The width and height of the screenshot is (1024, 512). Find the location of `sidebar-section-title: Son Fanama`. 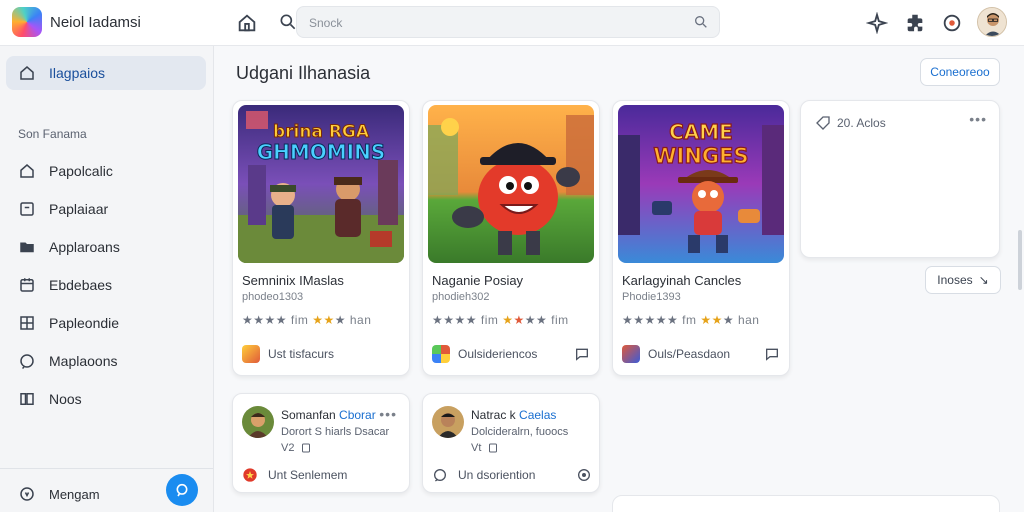

sidebar-section-title: Son Fanama is located at coordinates (52, 134).